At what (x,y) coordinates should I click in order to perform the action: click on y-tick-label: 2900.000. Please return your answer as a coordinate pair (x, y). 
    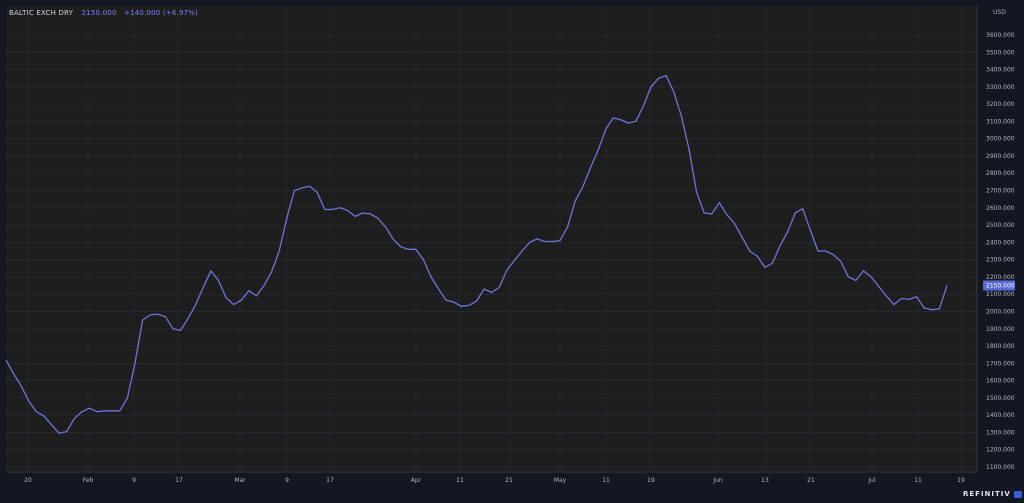
    Looking at the image, I should click on (1000, 156).